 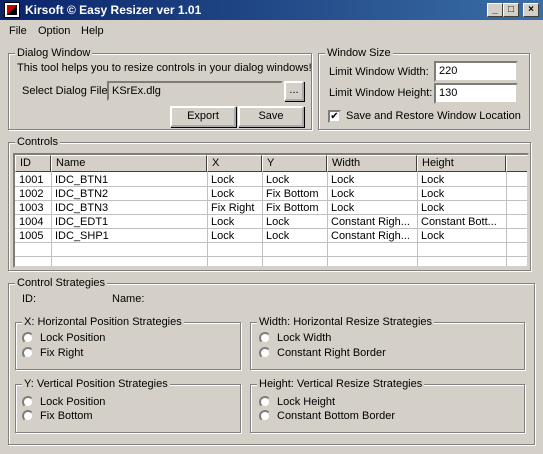 I want to click on height-lock-height-label: Lock Height, so click(x=306, y=402).